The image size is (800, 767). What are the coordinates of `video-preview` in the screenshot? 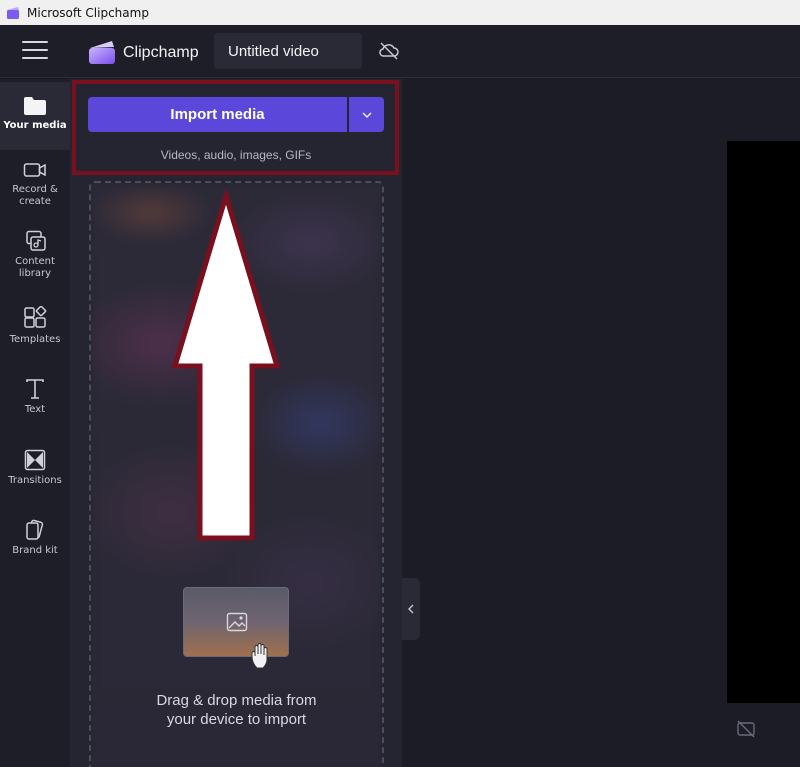 It's located at (763, 422).